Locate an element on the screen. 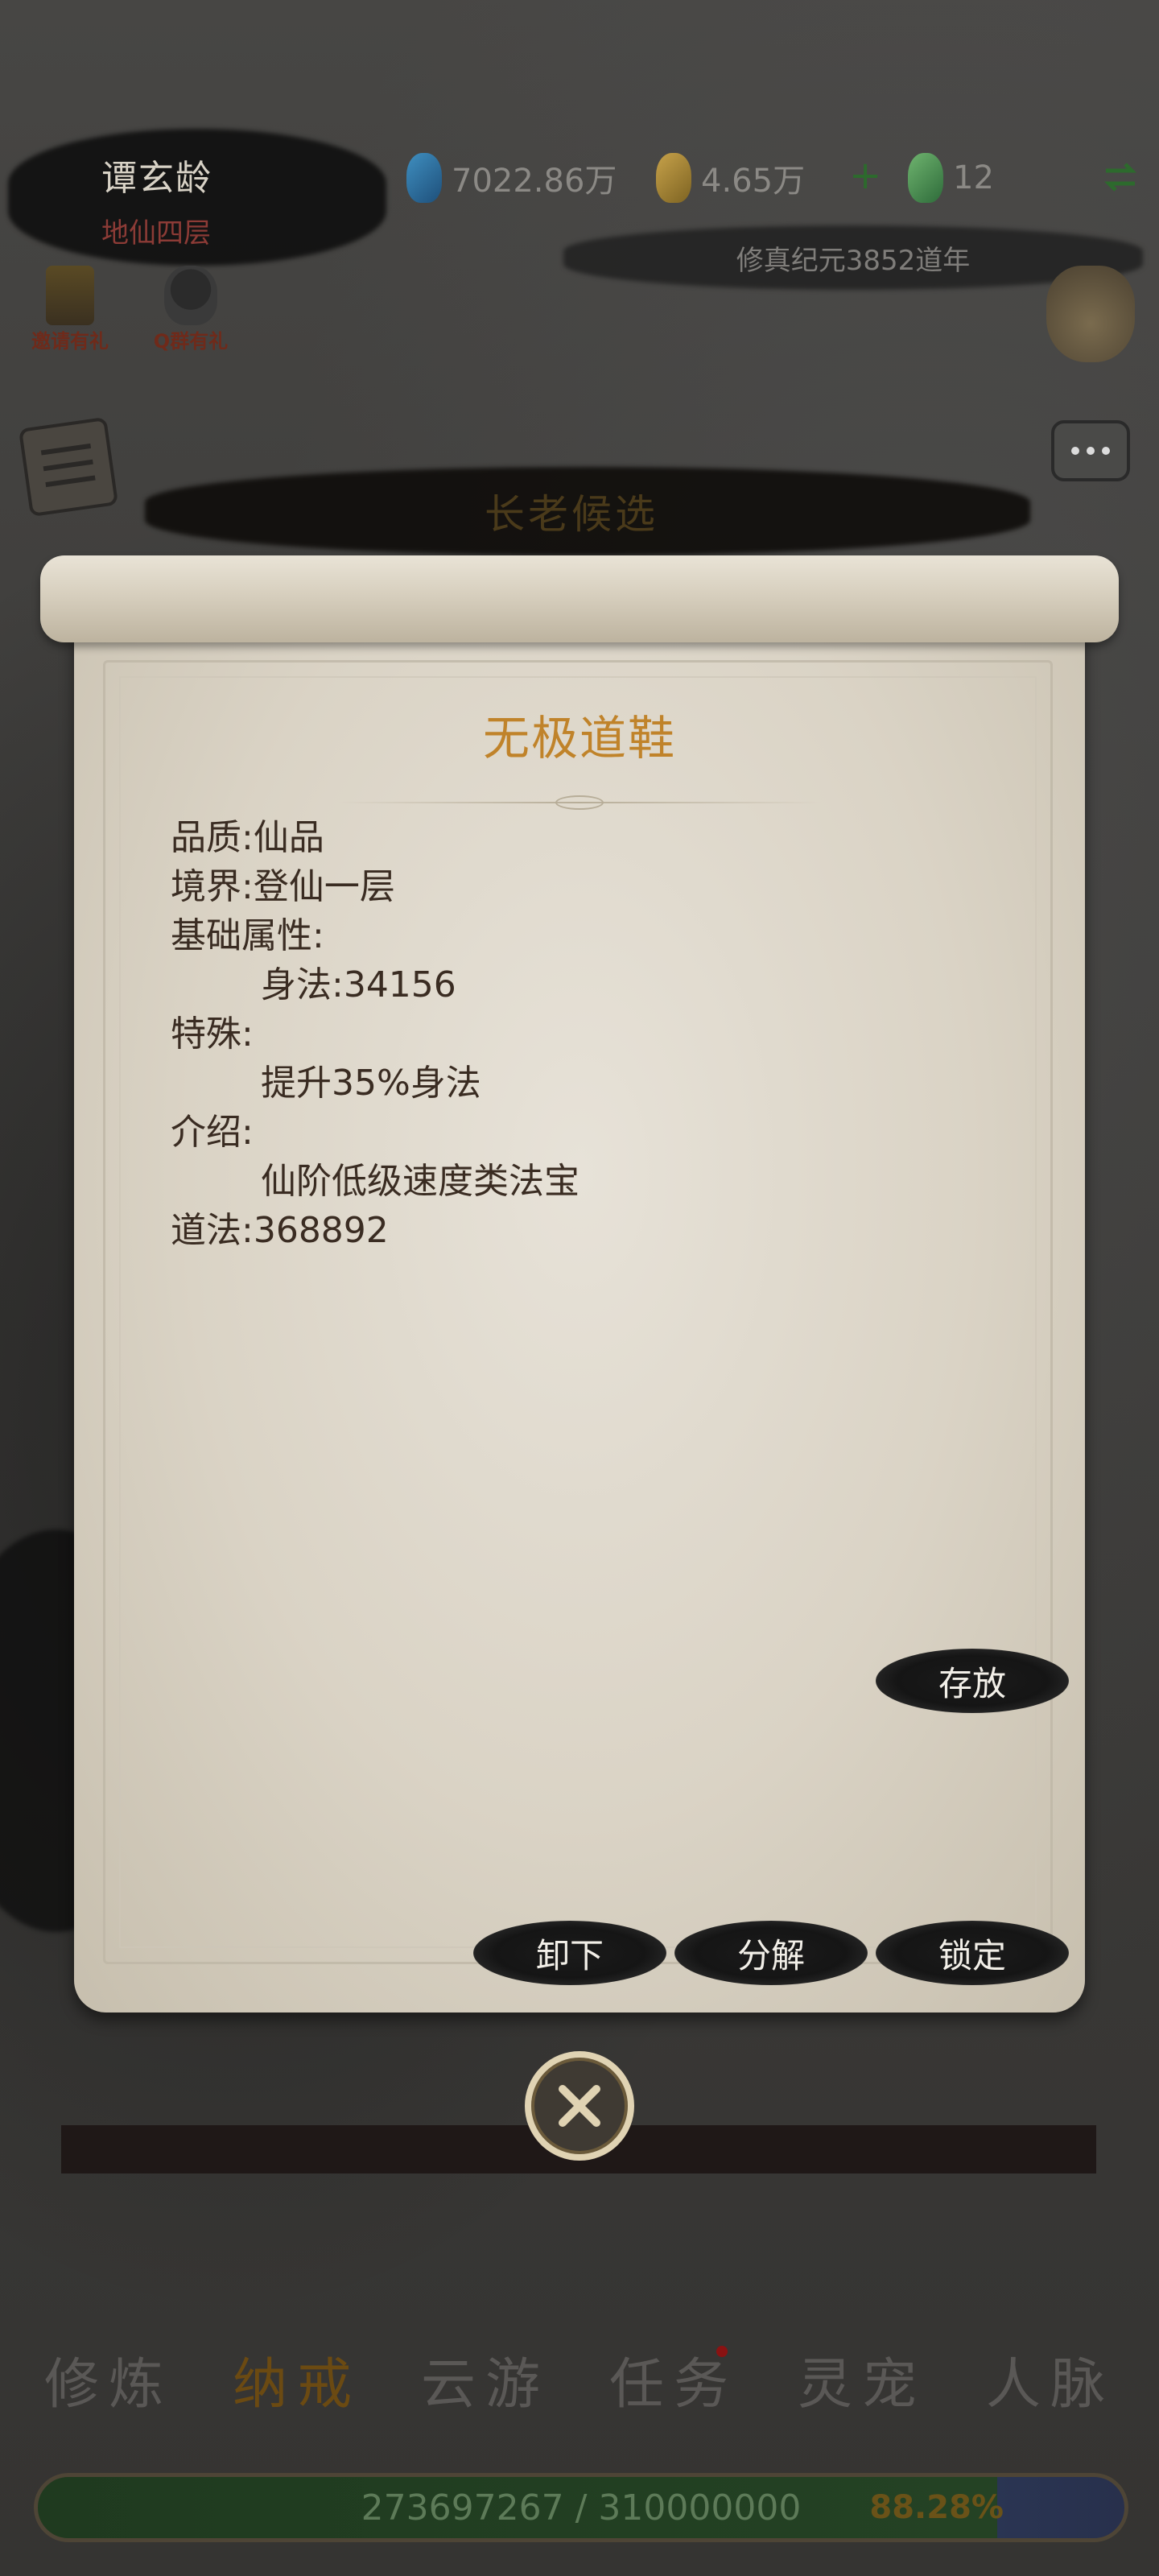 The width and height of the screenshot is (1159, 2576). intro-line: 仙阶低级速度类法宝 is located at coordinates (420, 1181).